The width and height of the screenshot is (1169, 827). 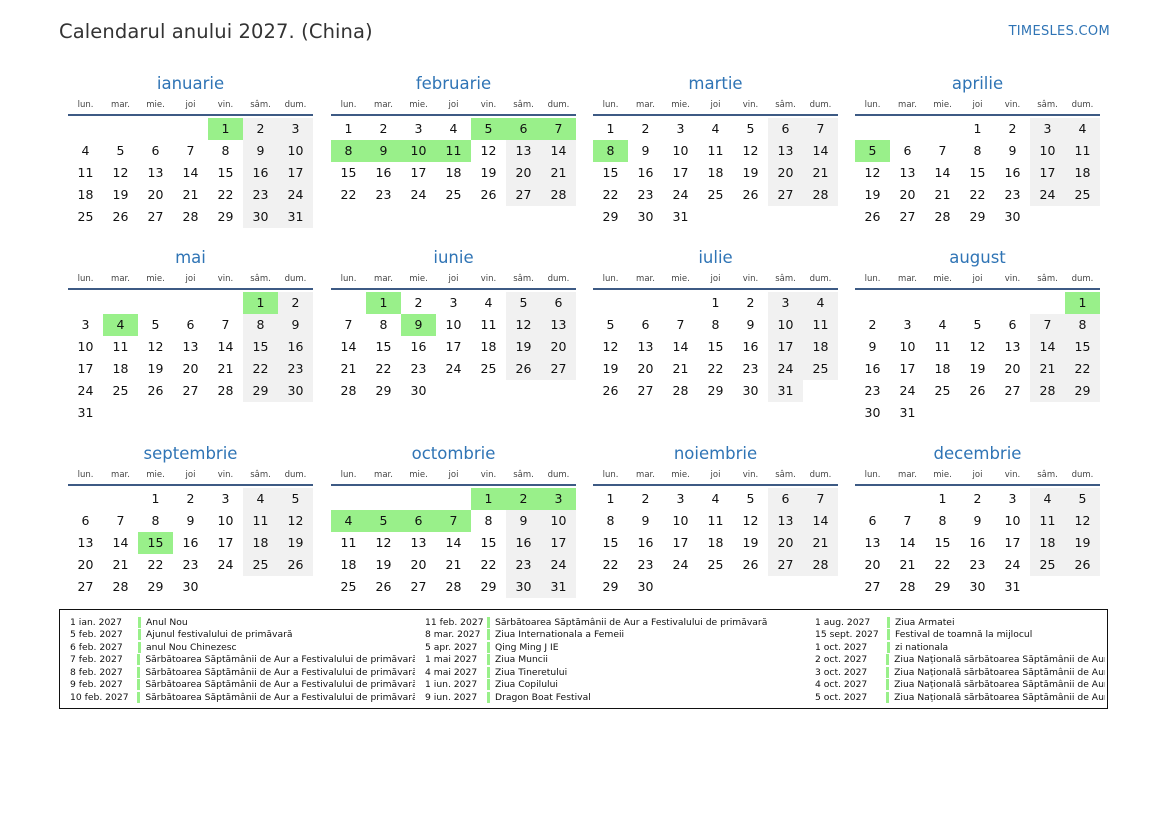 I want to click on month-name: noiembrie, so click(x=715, y=453).